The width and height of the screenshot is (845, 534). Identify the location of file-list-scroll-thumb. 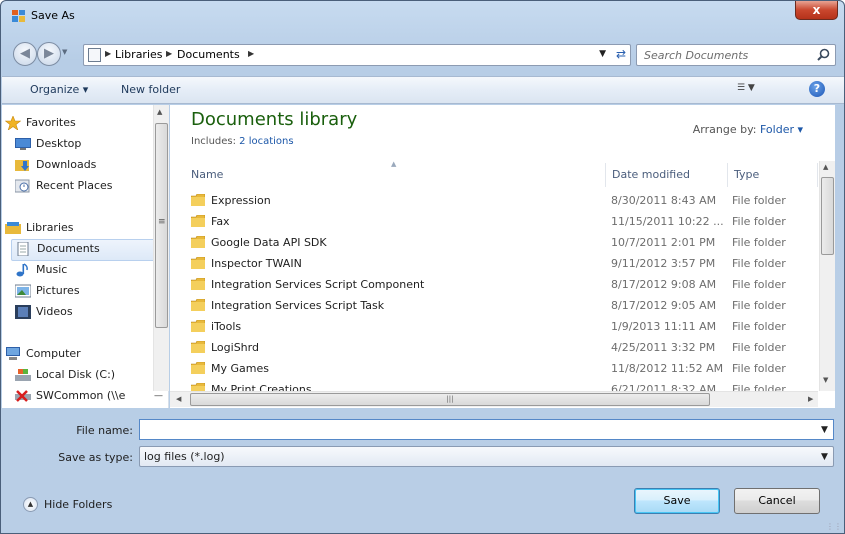
(827, 216).